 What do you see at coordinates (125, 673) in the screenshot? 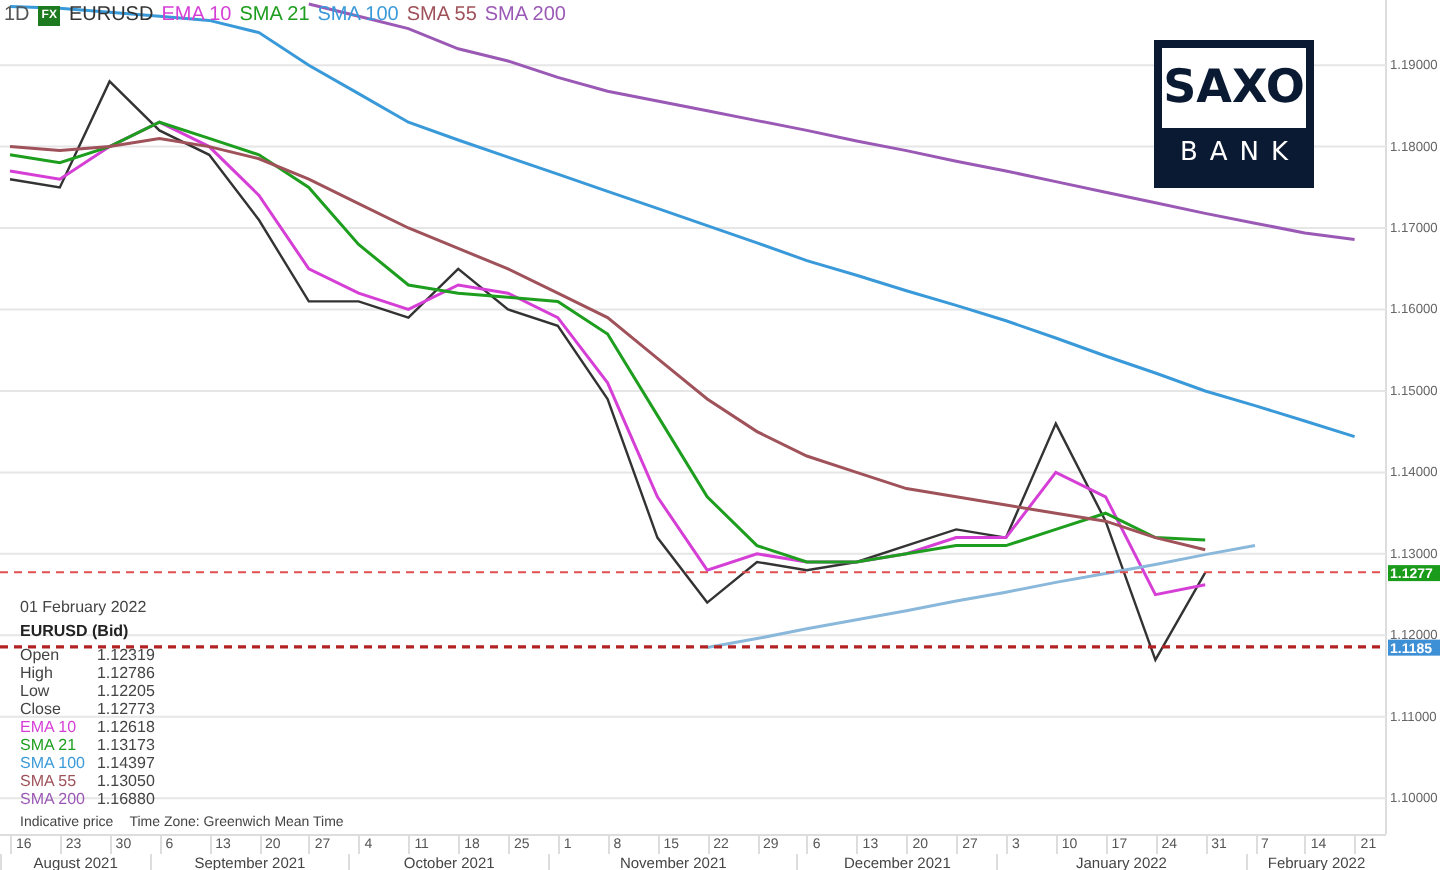
I see `info-value: 1.12786` at bounding box center [125, 673].